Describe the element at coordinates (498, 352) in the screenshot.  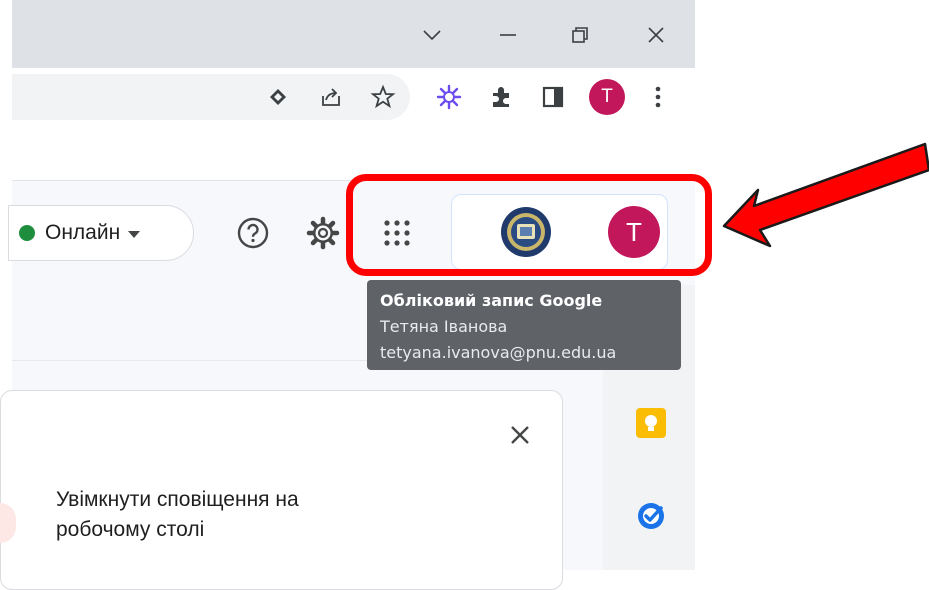
I see `tooltip-email: tetyana.ivanova@pnu.edu.ua` at that location.